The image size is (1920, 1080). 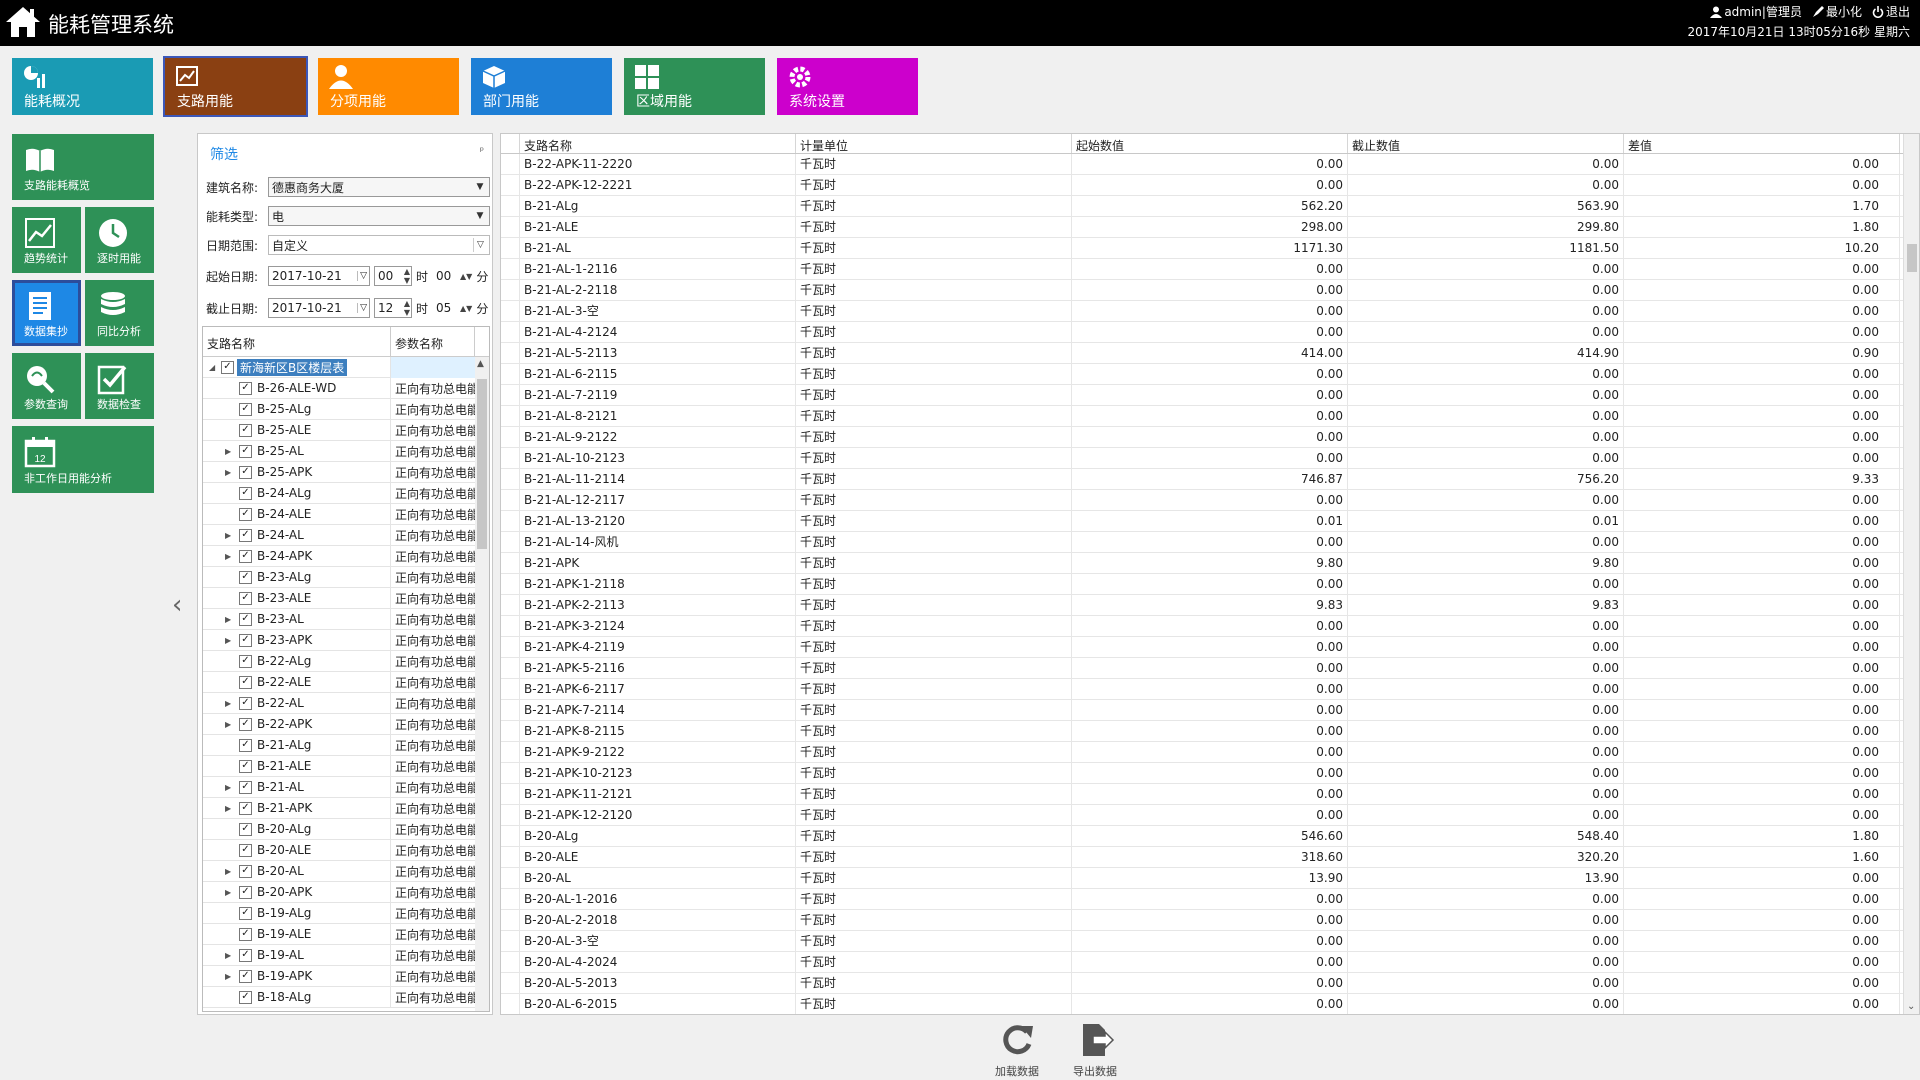 What do you see at coordinates (297, 341) in the screenshot?
I see `tree-col-branch: 支路名称` at bounding box center [297, 341].